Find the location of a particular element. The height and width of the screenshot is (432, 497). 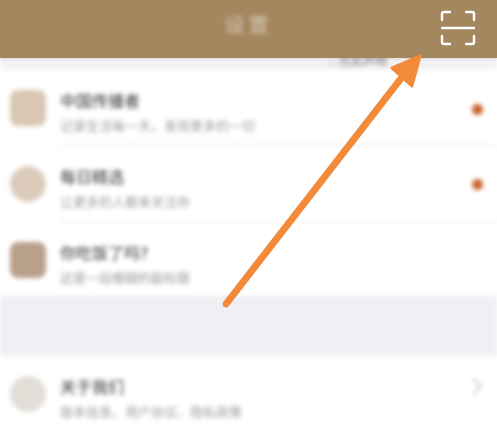

profile-icon is located at coordinates (28, 184).